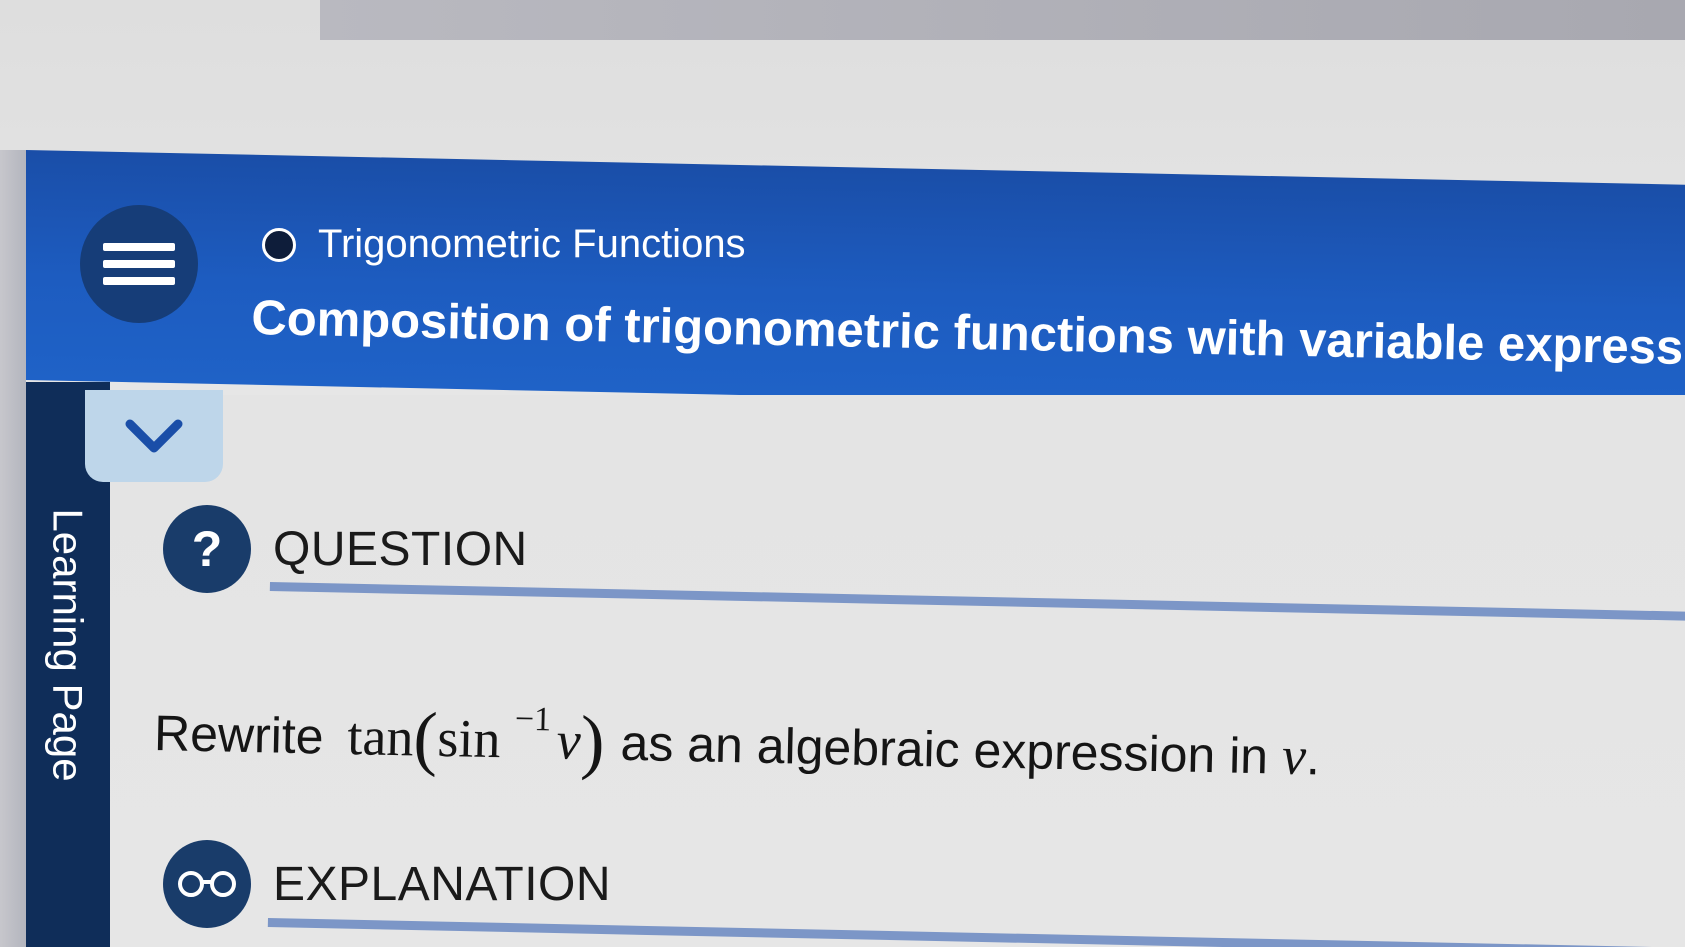  I want to click on topic-bullet-icon, so click(279, 244).